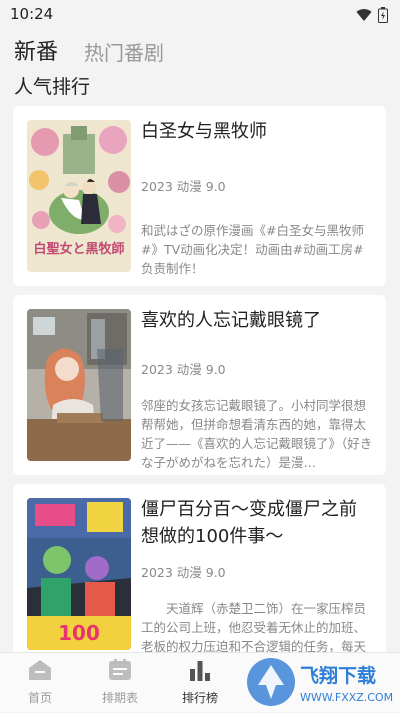 Image resolution: width=400 pixels, height=713 pixels. I want to click on watermark-url: WWW.FXXZ.COM, so click(346, 697).